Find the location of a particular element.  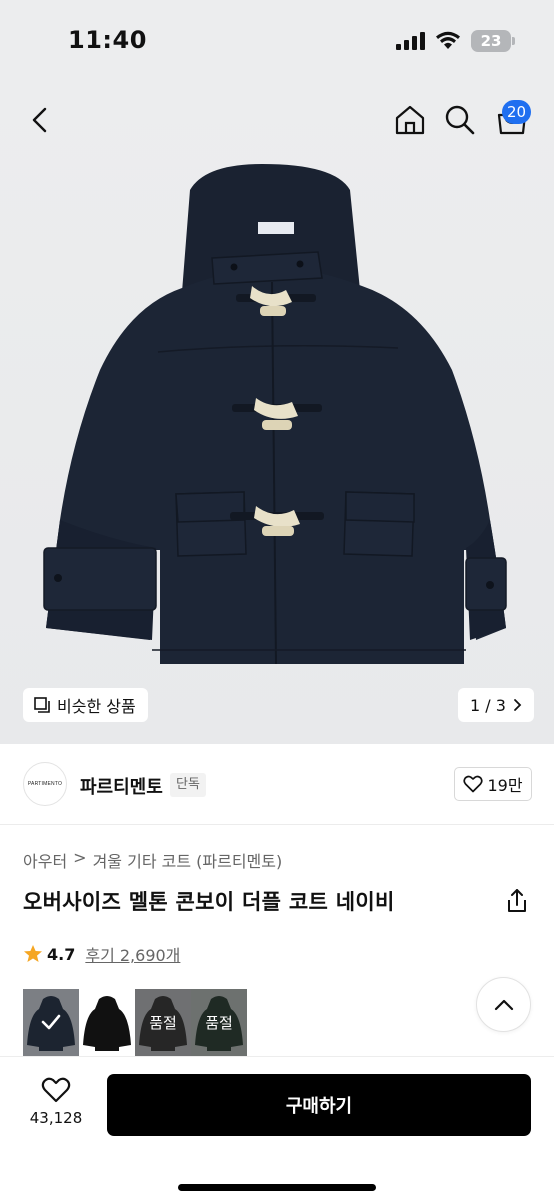

brand-name: 파르티멘토 is located at coordinates (121, 786).